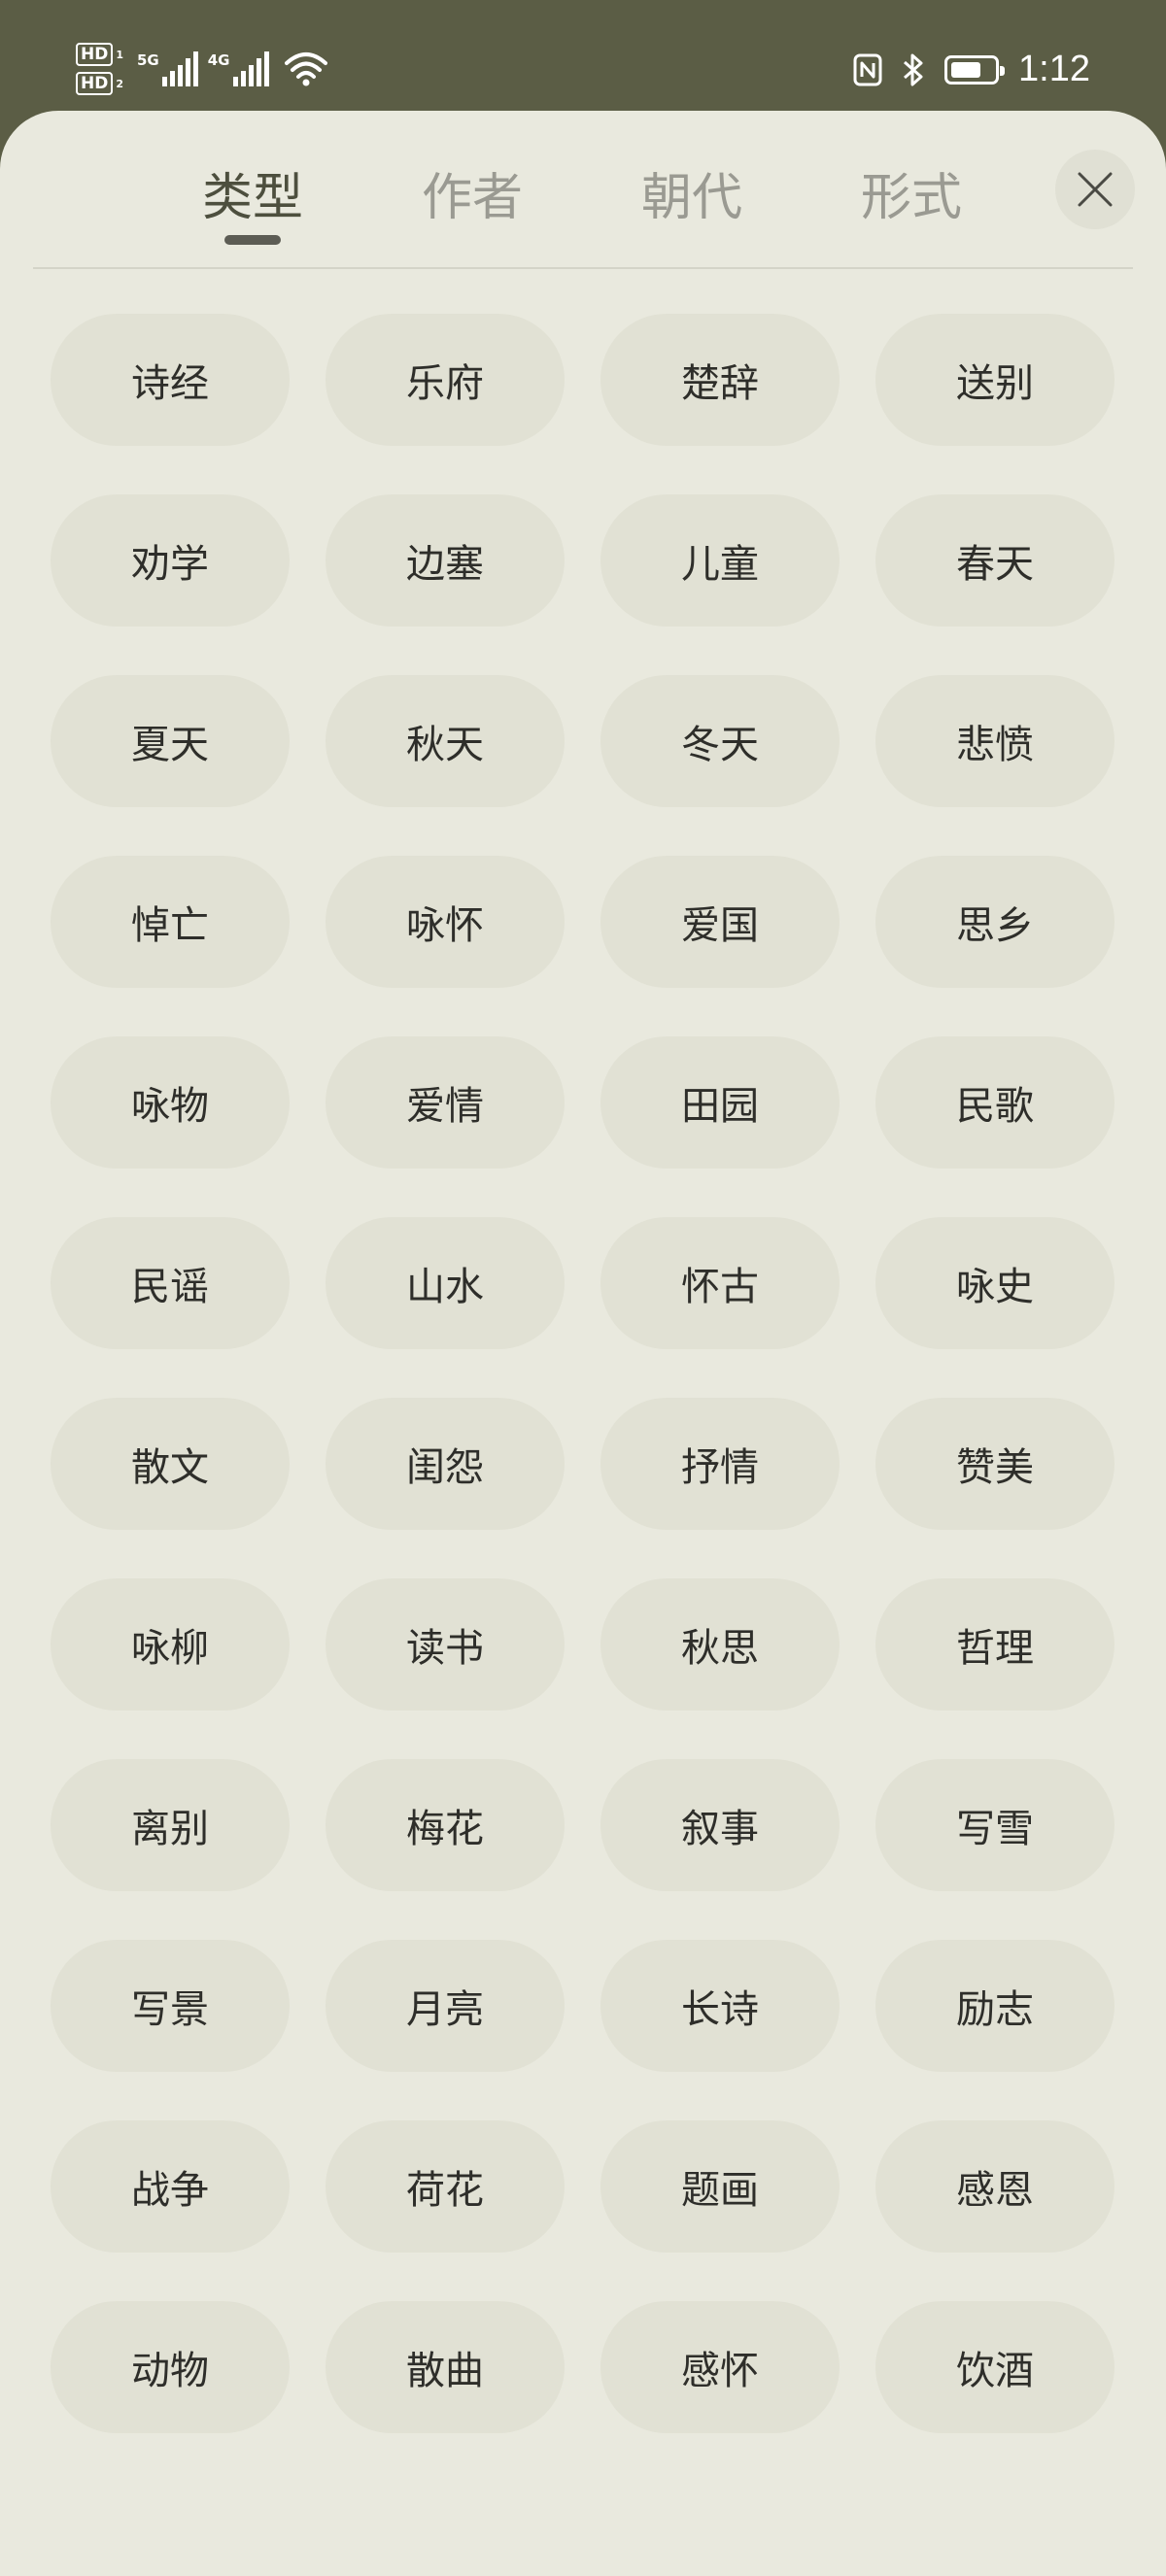  Describe the element at coordinates (170, 922) in the screenshot. I see `category-chip: 悼亡` at that location.